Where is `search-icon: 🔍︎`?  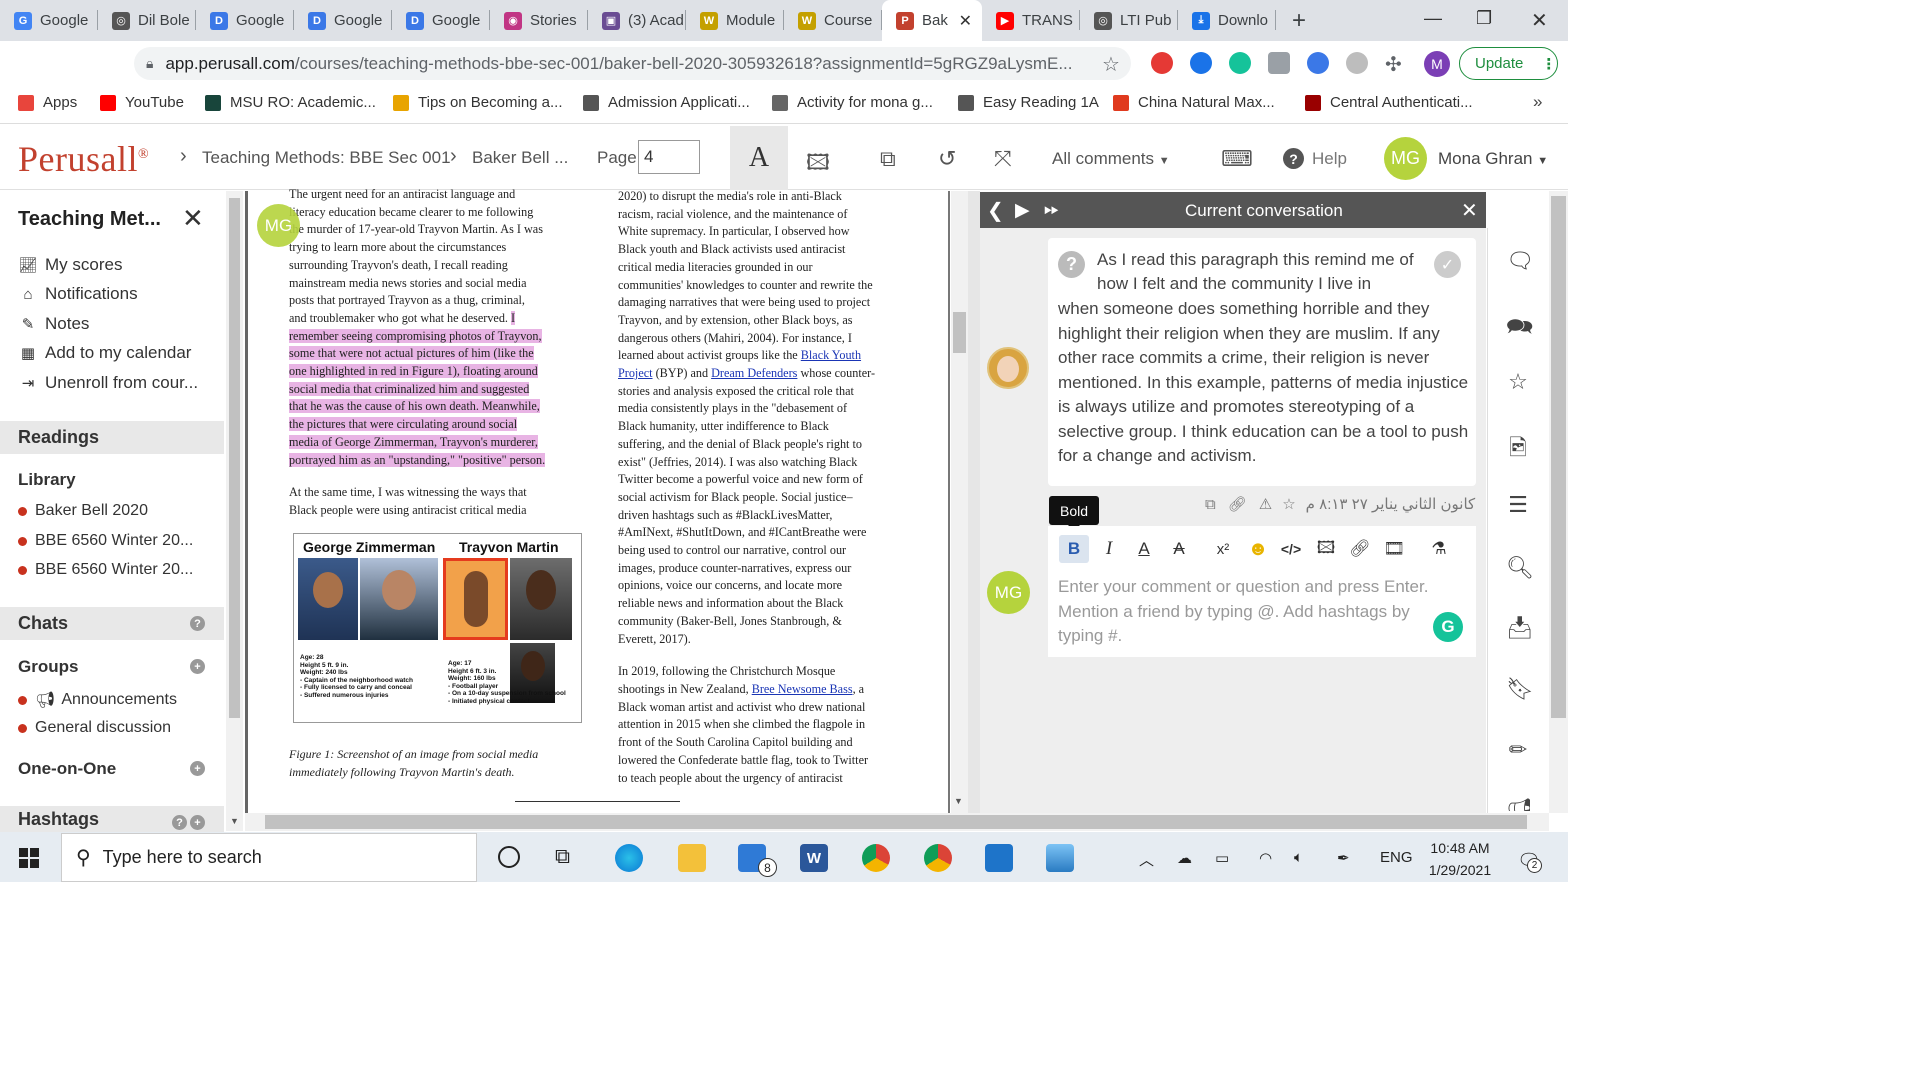 search-icon: 🔍︎ is located at coordinates (1520, 568).